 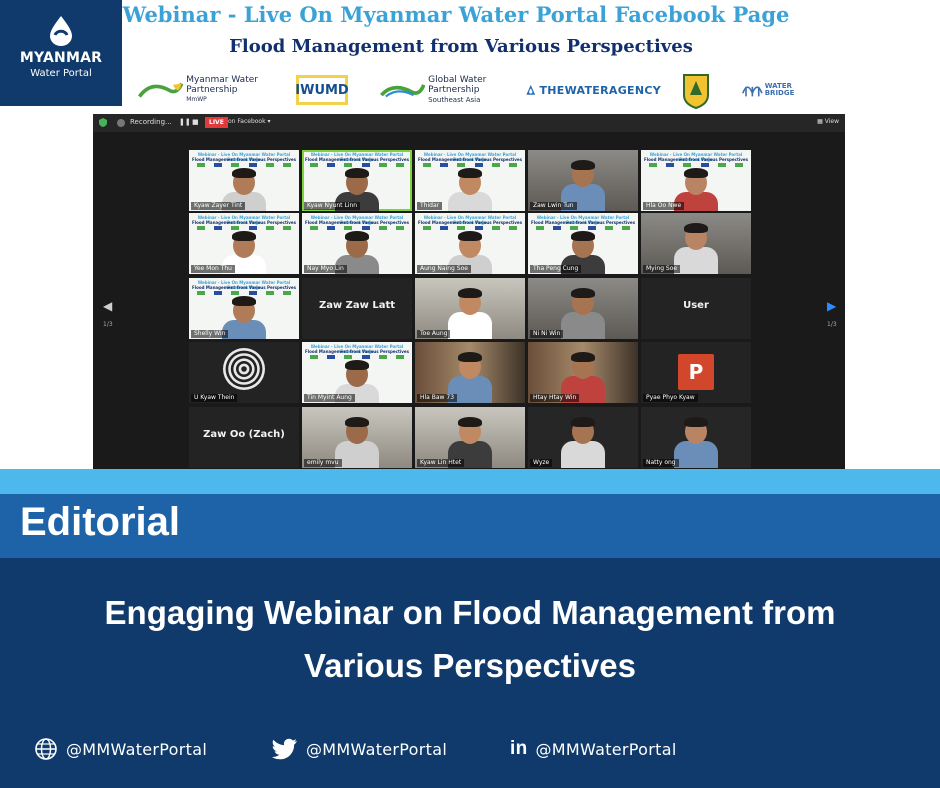 What do you see at coordinates (696, 437) in the screenshot?
I see `participant-tile: Natty ong` at bounding box center [696, 437].